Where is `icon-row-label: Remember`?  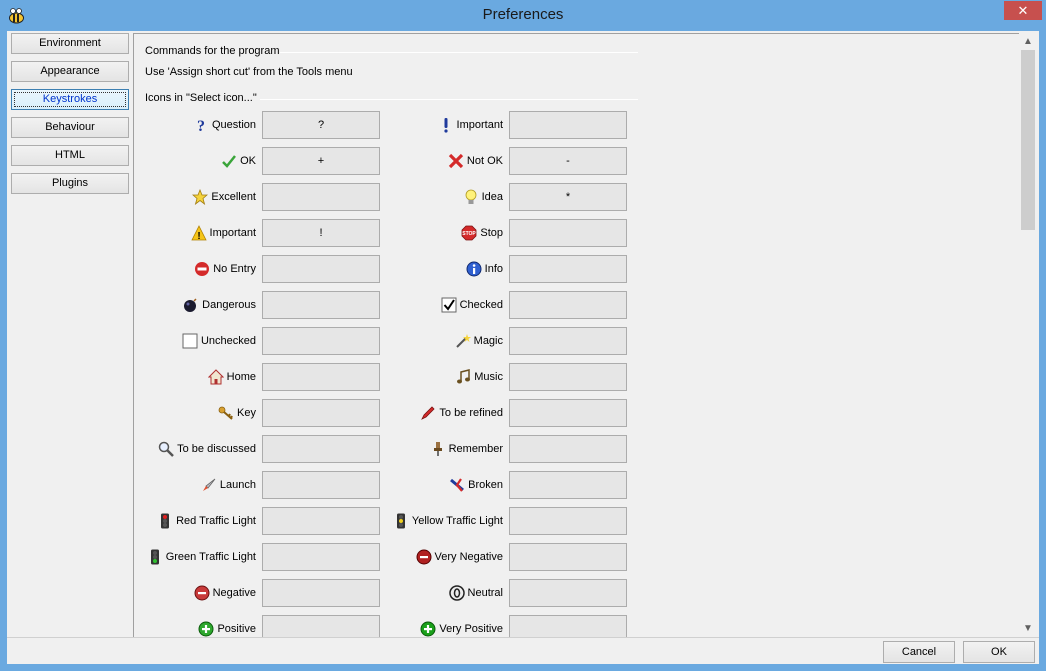 icon-row-label: Remember is located at coordinates (403, 449).